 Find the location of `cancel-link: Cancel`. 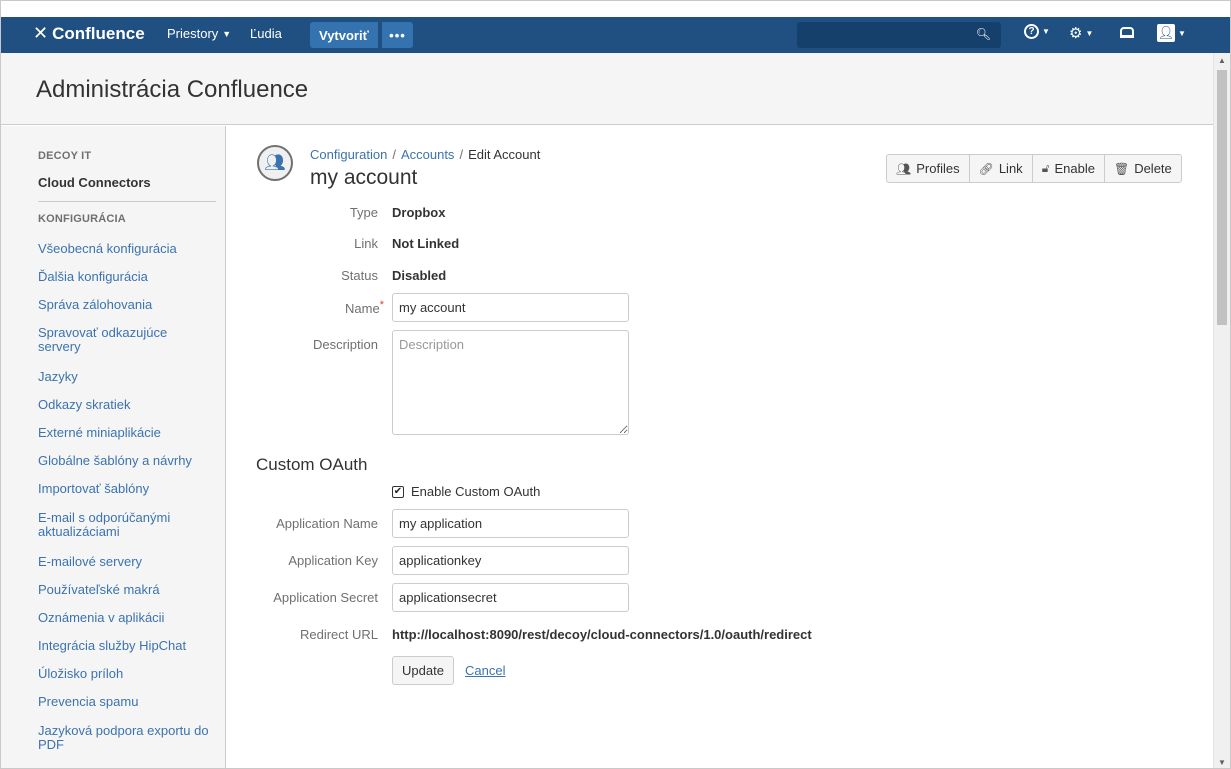

cancel-link: Cancel is located at coordinates (485, 670).